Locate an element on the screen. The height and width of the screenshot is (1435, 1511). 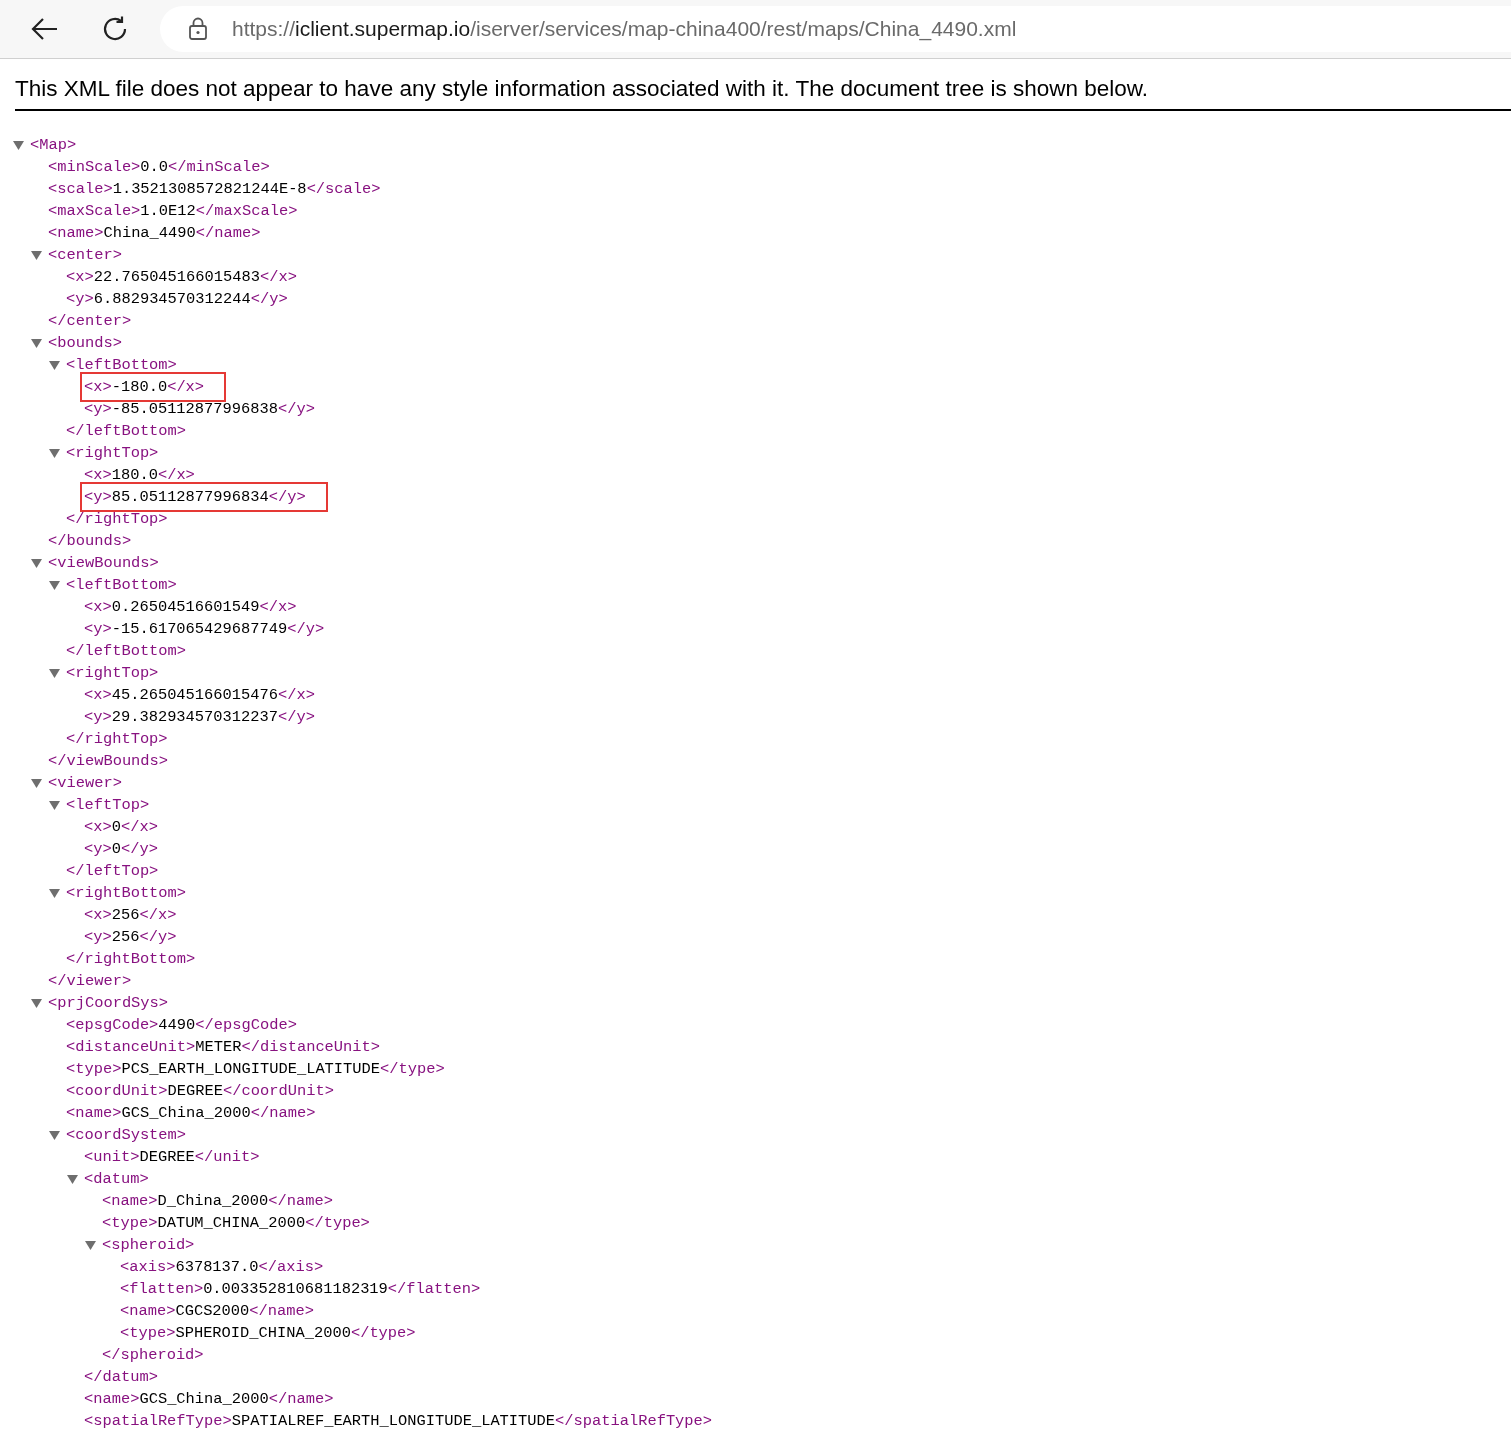
xml-close-tag: </bounds> is located at coordinates (90, 541).